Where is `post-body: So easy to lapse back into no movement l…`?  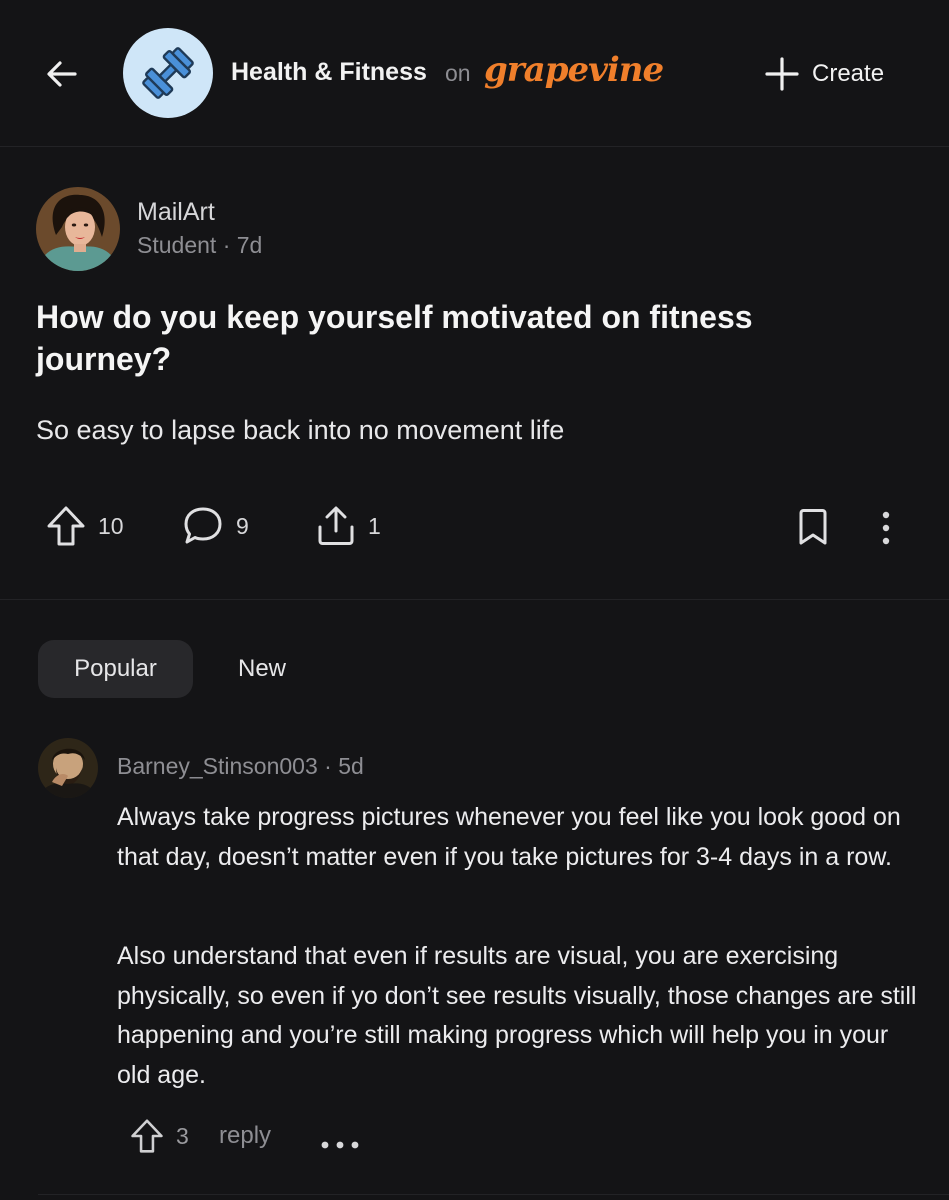
post-body: So easy to lapse back into no movement l… is located at coordinates (300, 430).